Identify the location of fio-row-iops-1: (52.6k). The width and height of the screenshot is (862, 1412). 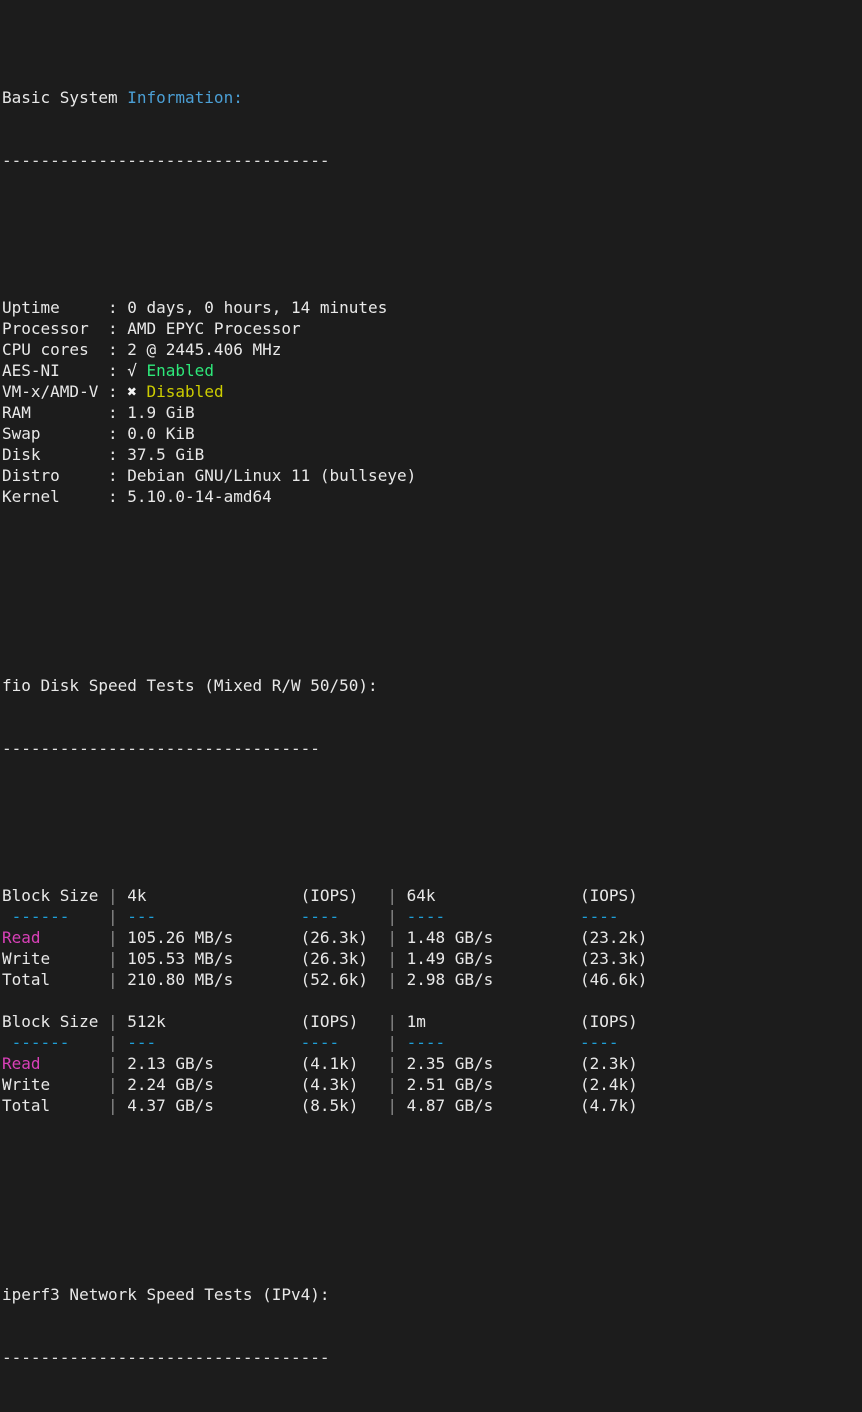
(344, 979).